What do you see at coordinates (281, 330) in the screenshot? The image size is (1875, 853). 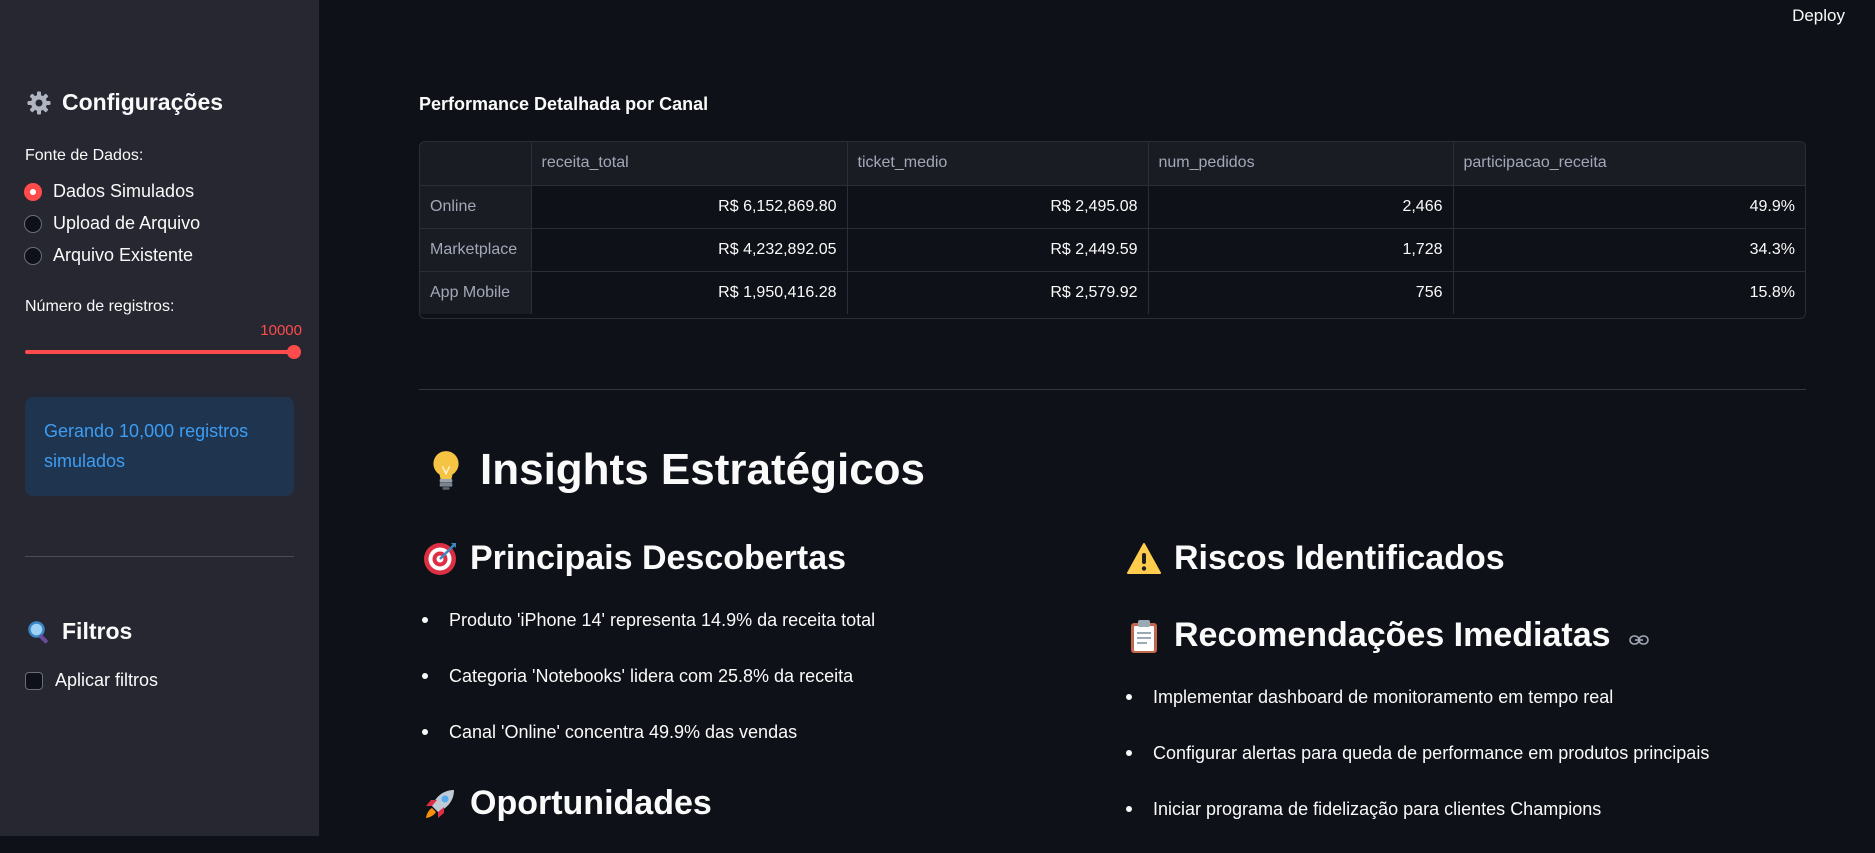 I see `records-slider-value: 10000` at bounding box center [281, 330].